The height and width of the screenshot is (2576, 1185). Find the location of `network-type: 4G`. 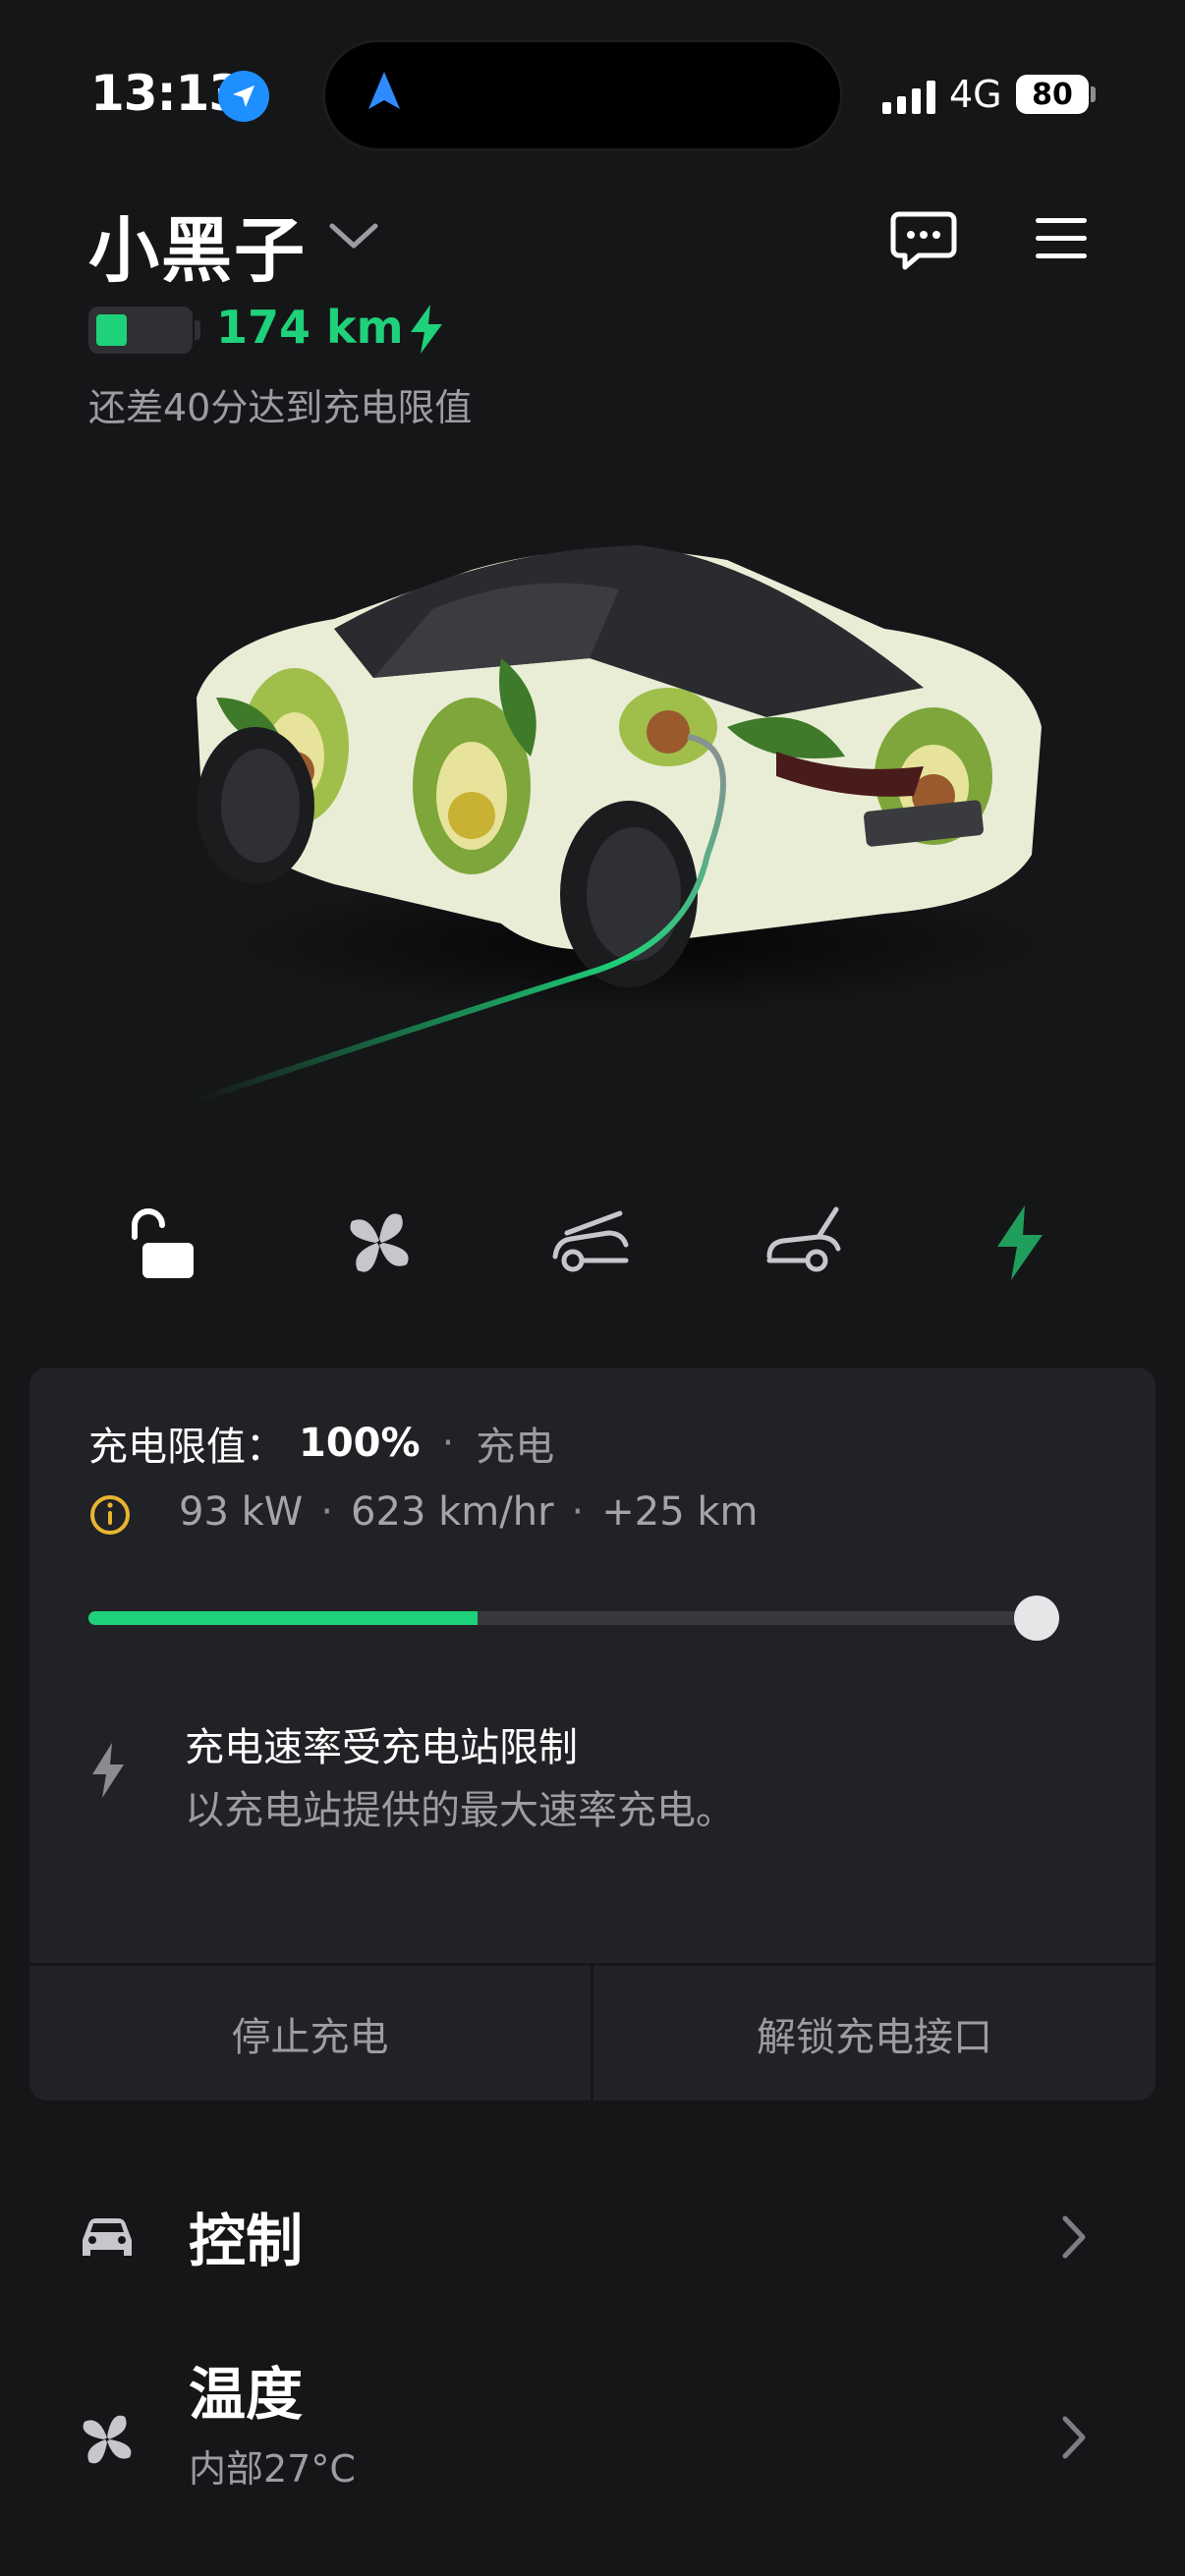

network-type: 4G is located at coordinates (976, 94).